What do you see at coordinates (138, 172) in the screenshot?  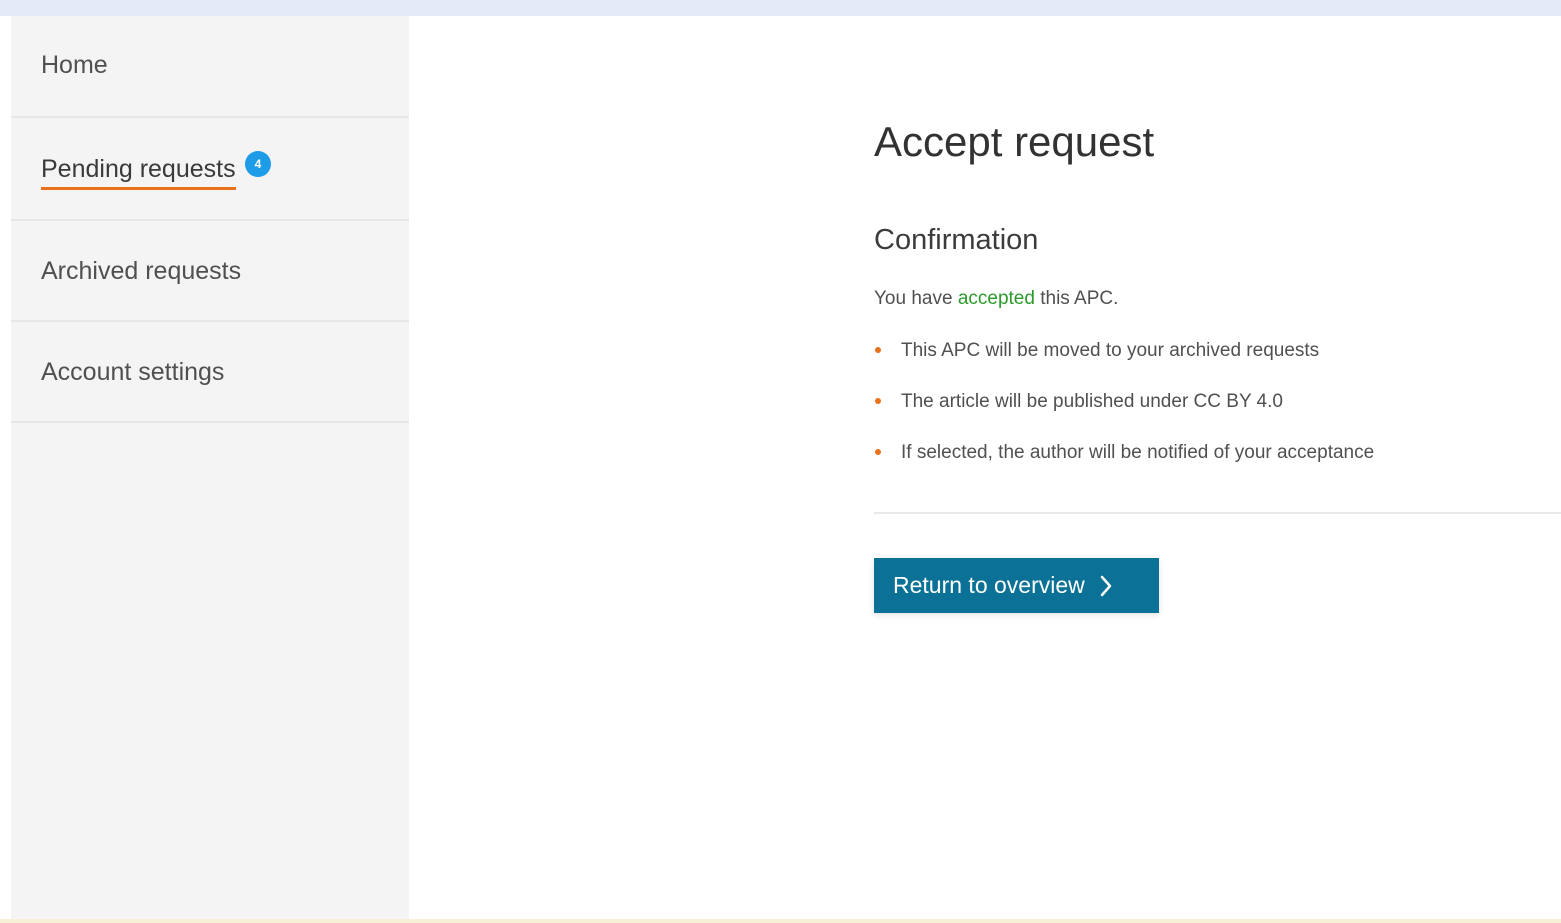 I see `sidebar-item-label: Pending requests` at bounding box center [138, 172].